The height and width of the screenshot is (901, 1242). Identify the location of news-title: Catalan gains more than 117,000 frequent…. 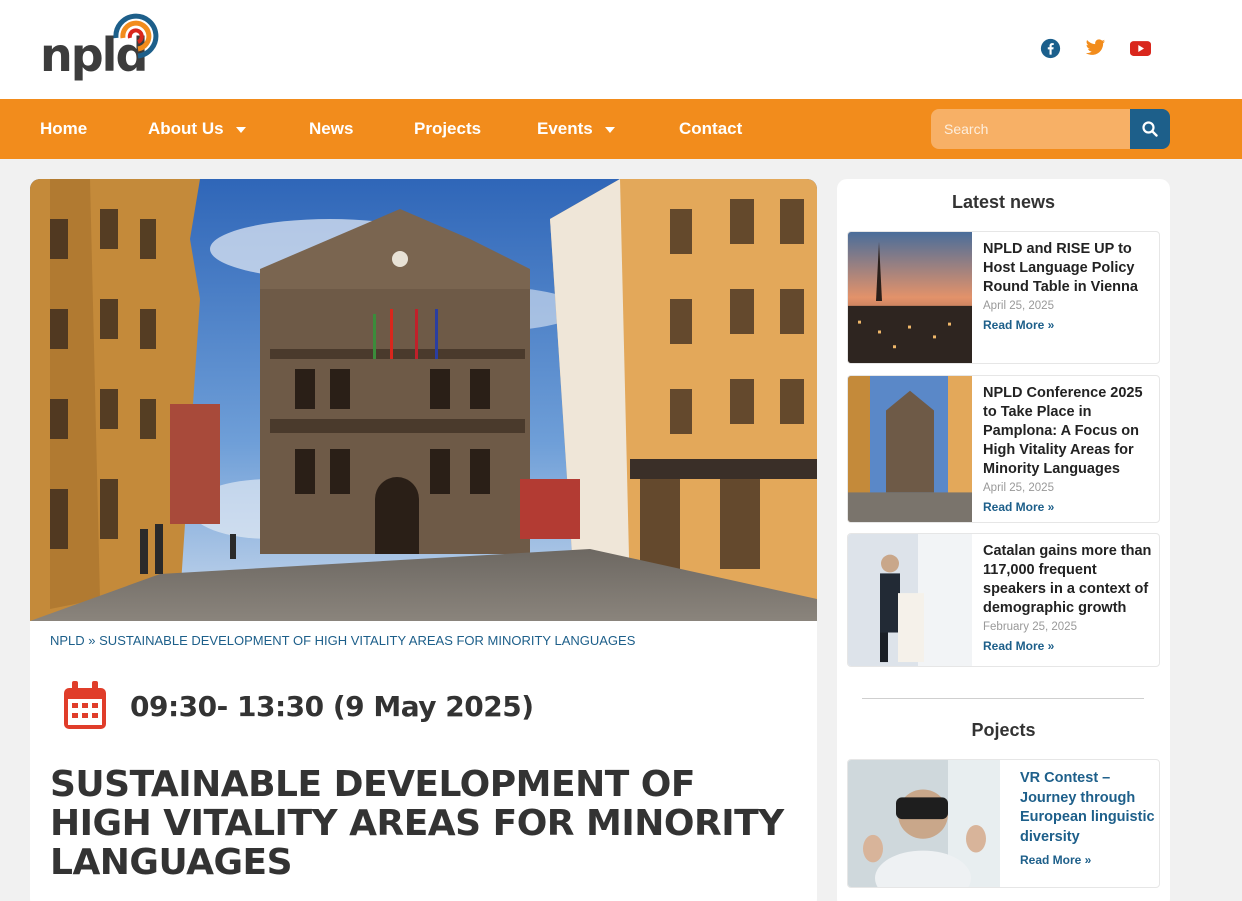
(1069, 580).